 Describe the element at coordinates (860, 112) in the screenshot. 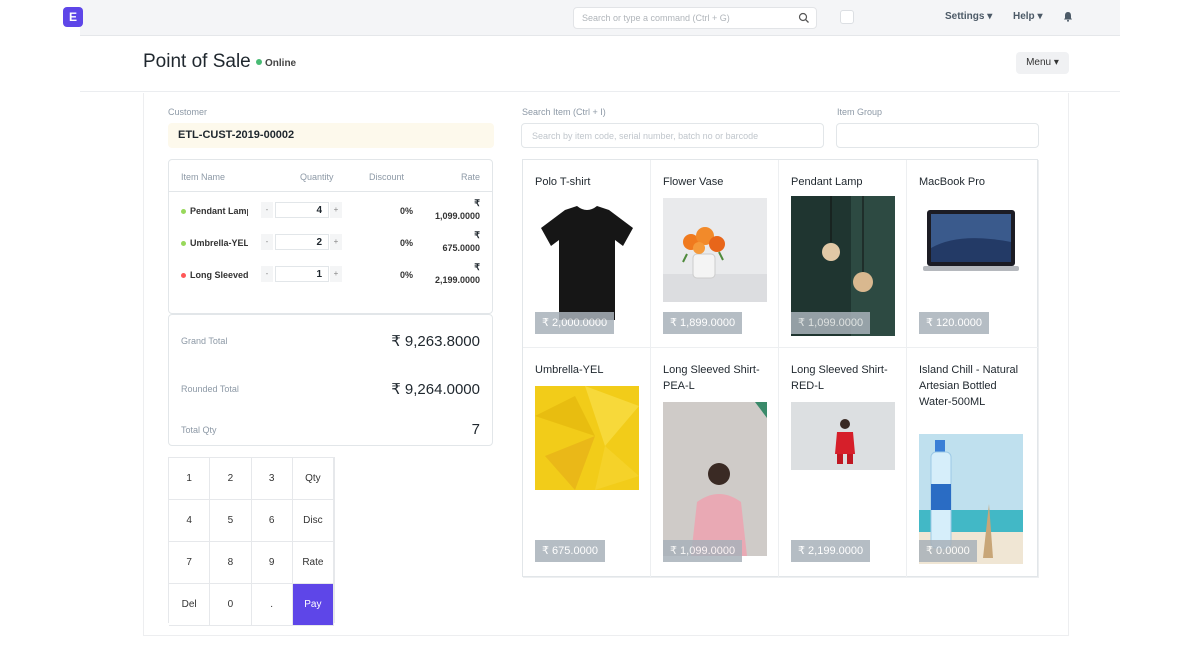

I see `item-group-label: Item Group` at that location.